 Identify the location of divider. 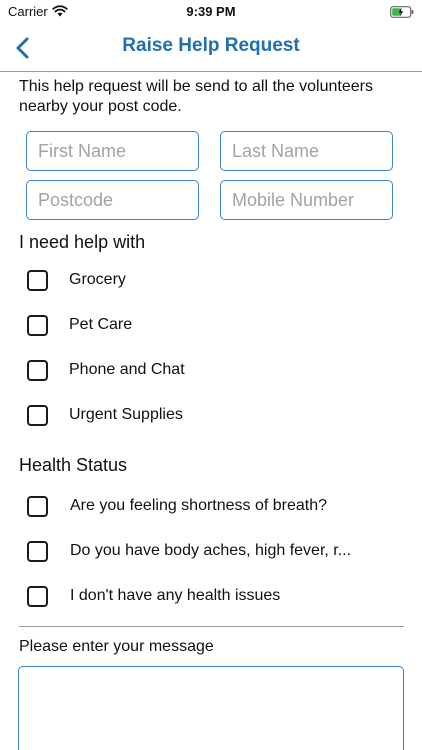
(211, 626).